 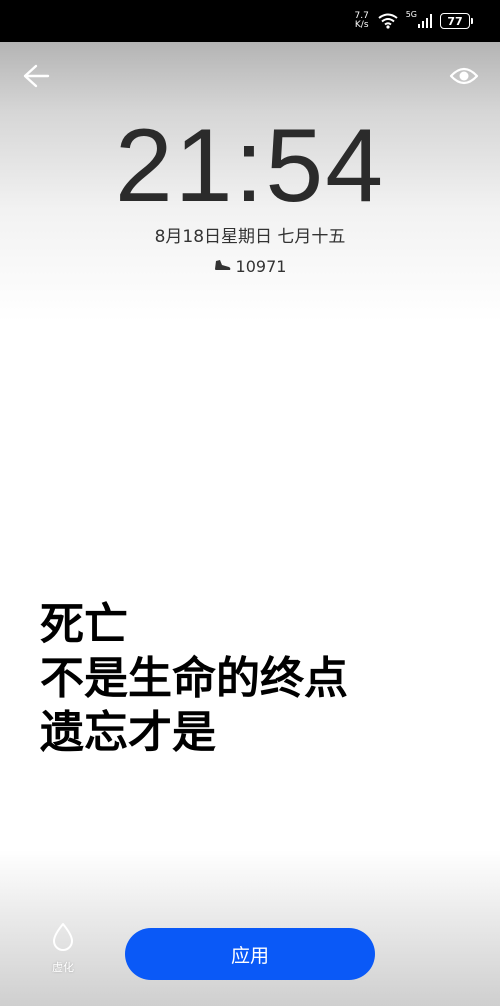 I want to click on quote-line: 不是生命的终点, so click(x=194, y=678).